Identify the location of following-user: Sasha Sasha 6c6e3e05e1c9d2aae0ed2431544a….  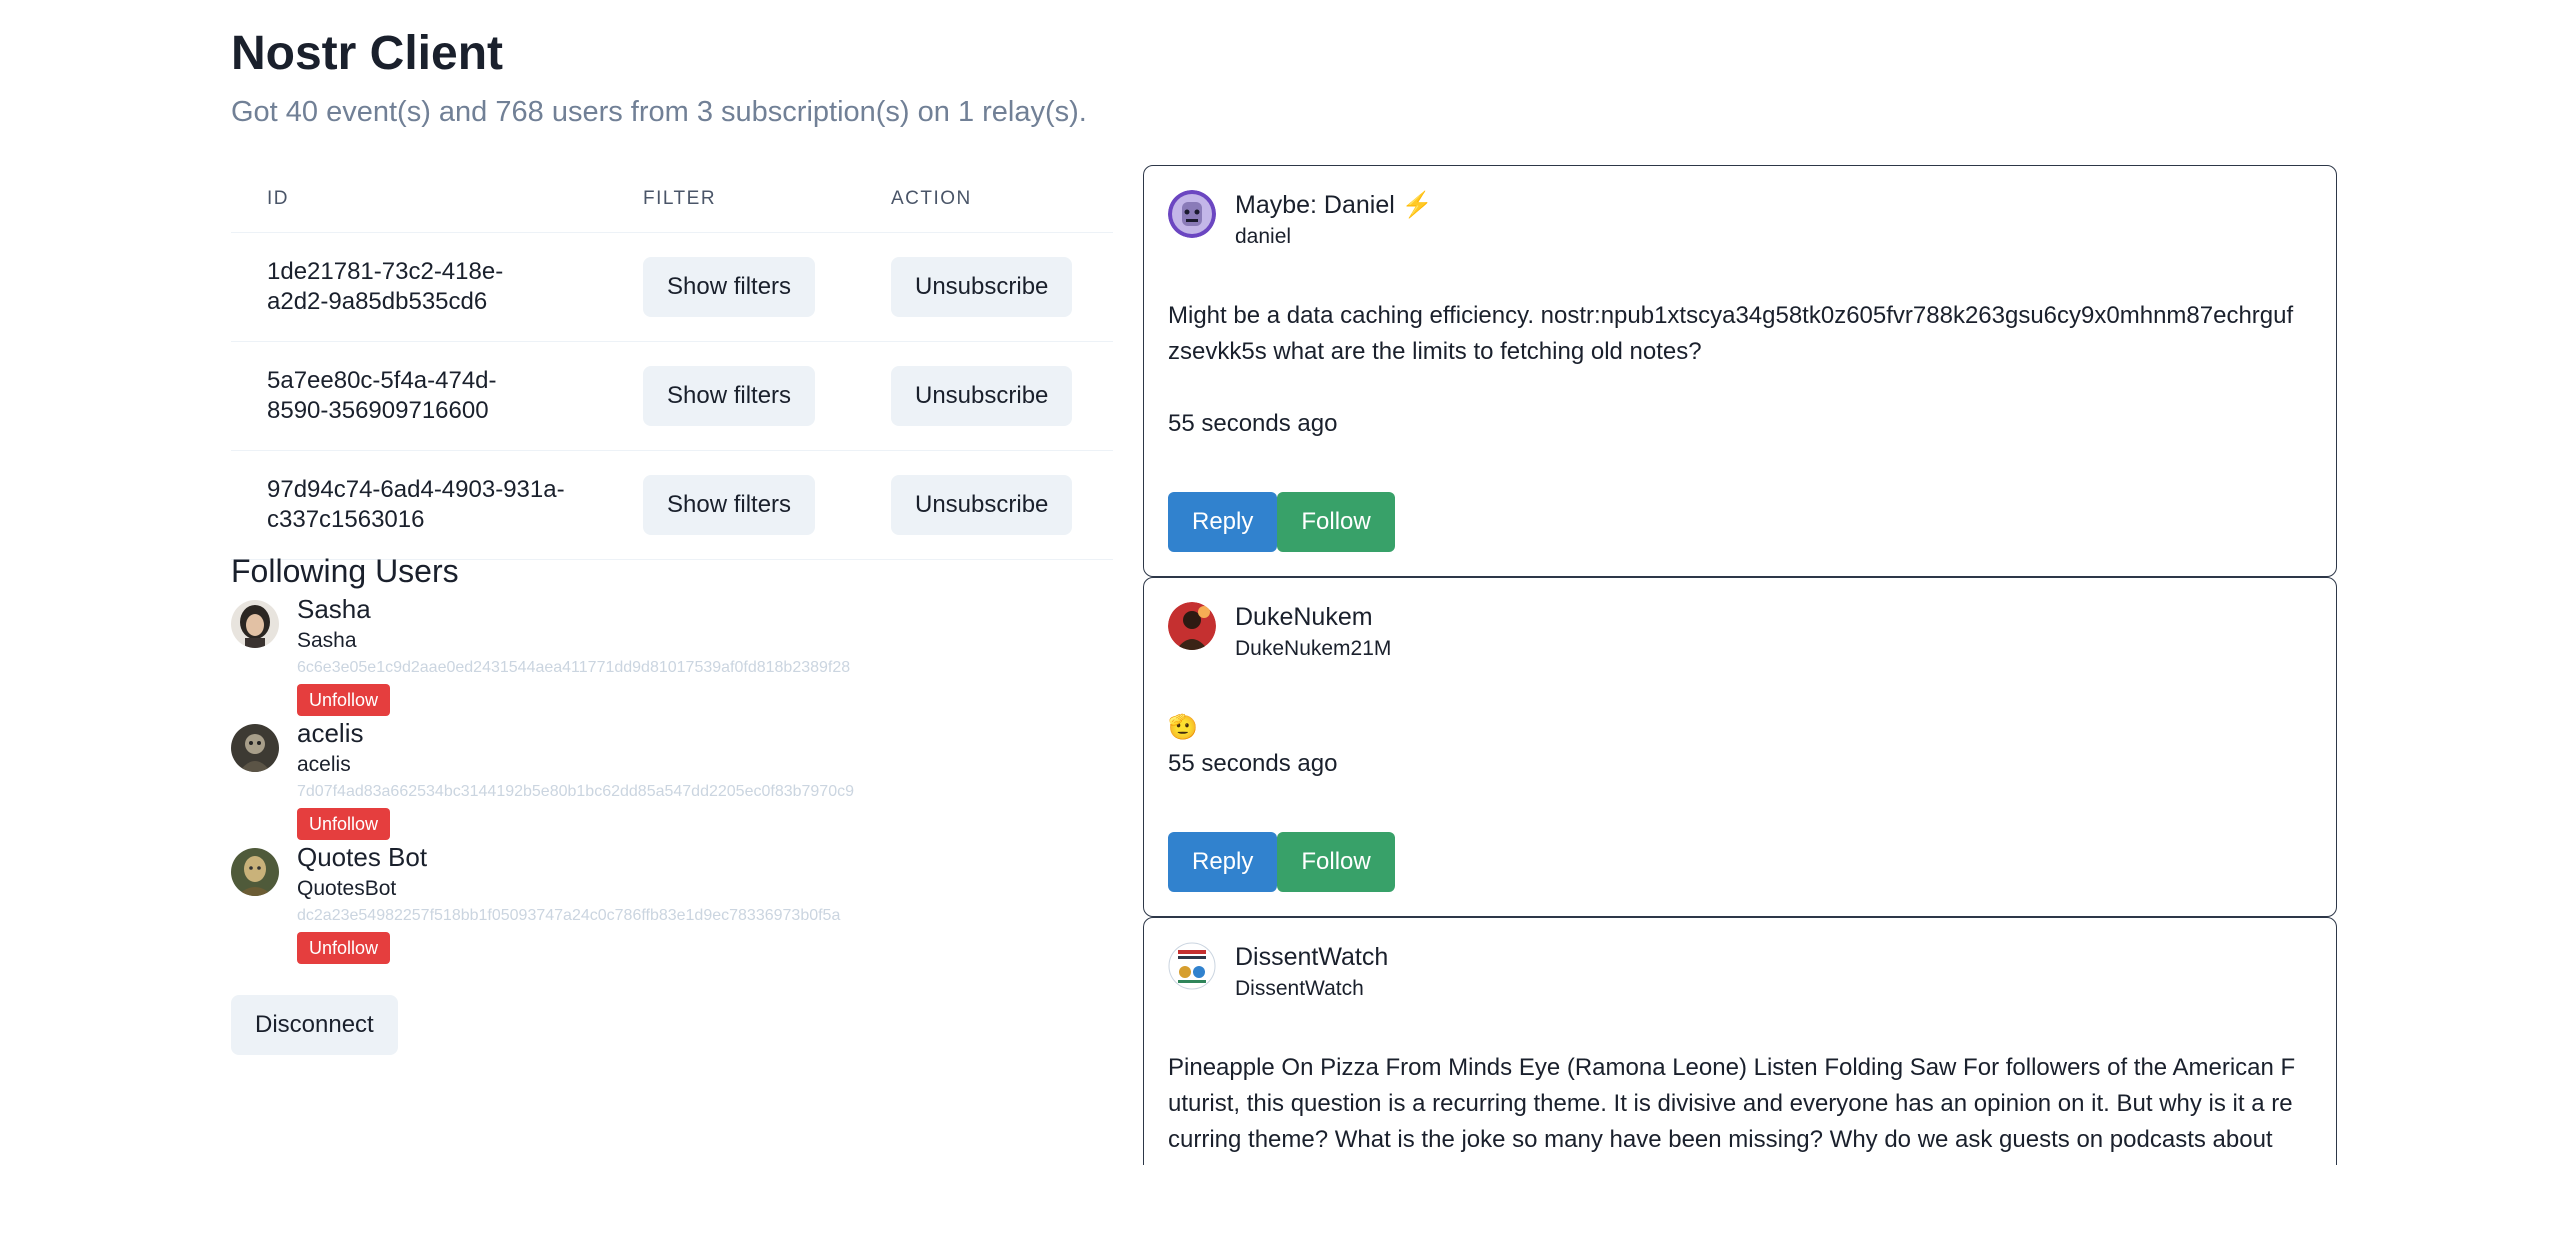
(672, 654).